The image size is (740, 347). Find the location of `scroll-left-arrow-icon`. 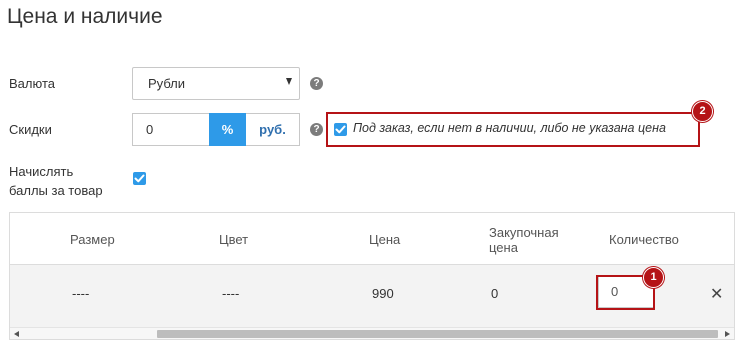

scroll-left-arrow-icon is located at coordinates (16, 334).